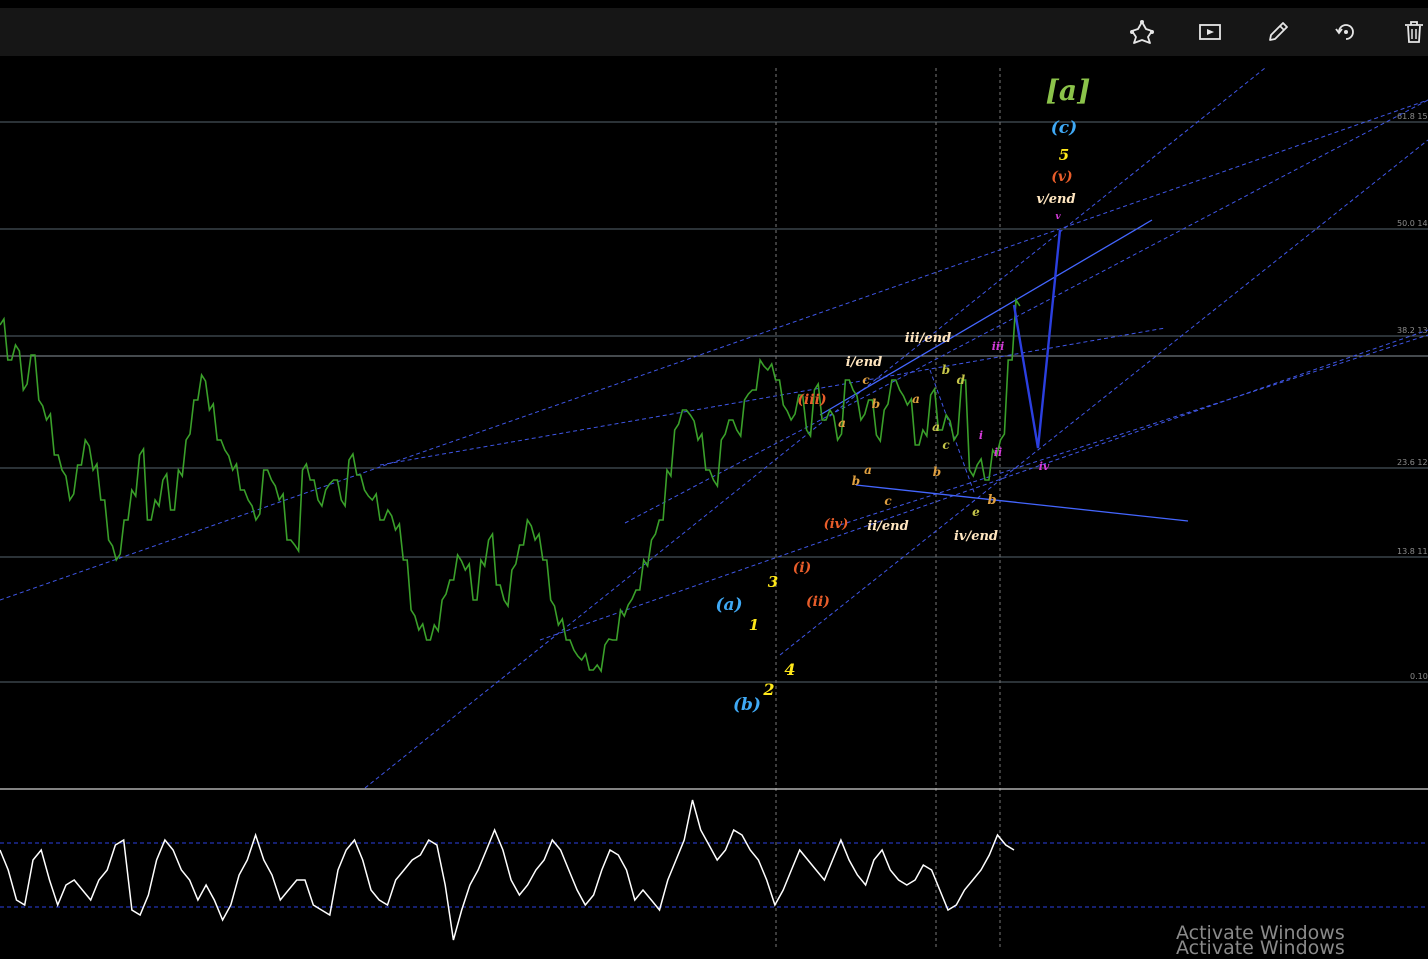  Describe the element at coordinates (986, 317) in the screenshot. I see `channel-upper` at that location.